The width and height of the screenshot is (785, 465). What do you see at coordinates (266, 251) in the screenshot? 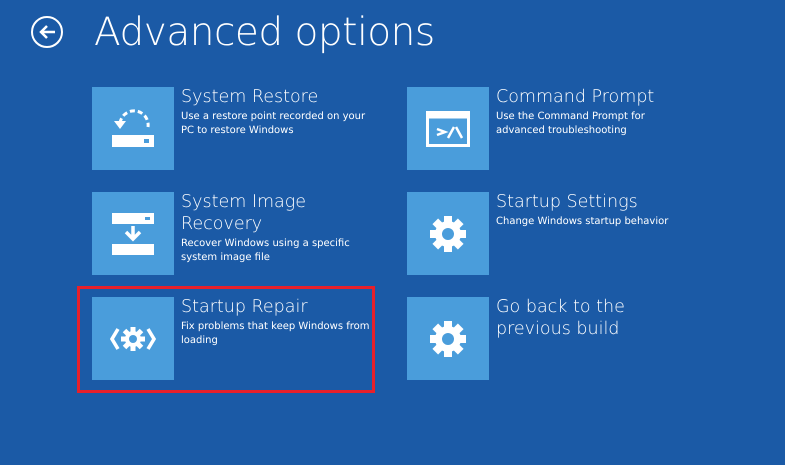
I see `option-description: Recover Windows using a specific system image file` at bounding box center [266, 251].